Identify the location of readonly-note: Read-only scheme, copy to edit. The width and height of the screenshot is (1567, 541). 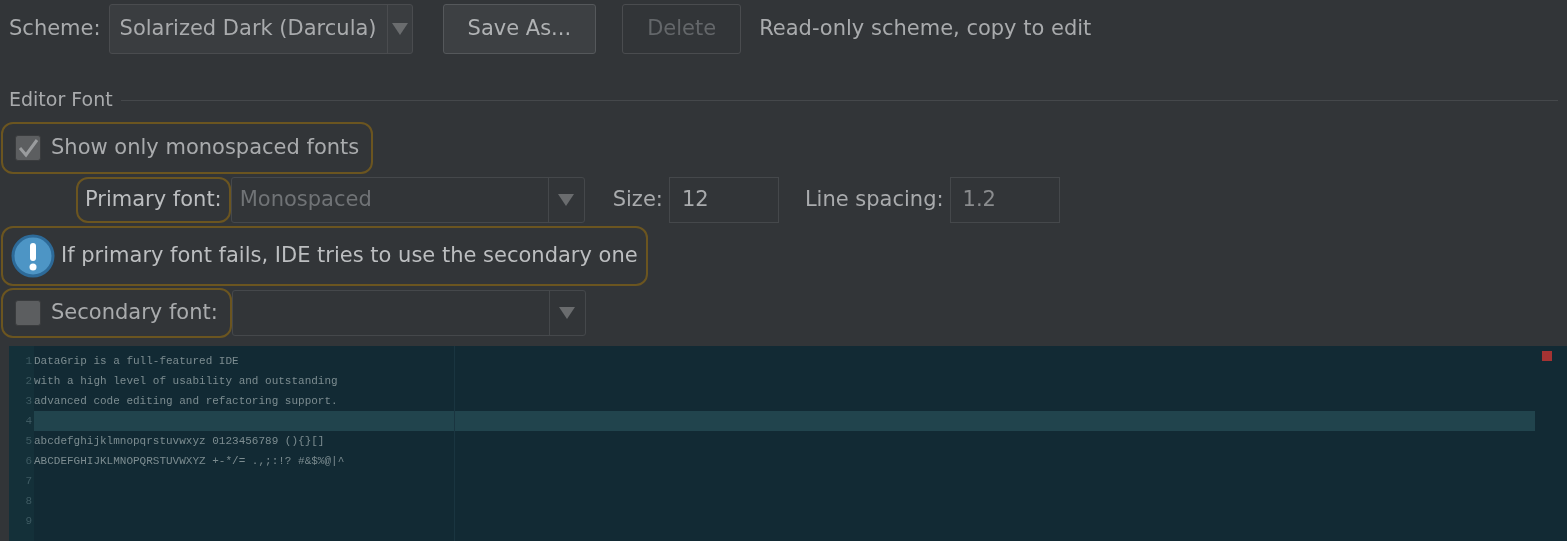
(925, 29).